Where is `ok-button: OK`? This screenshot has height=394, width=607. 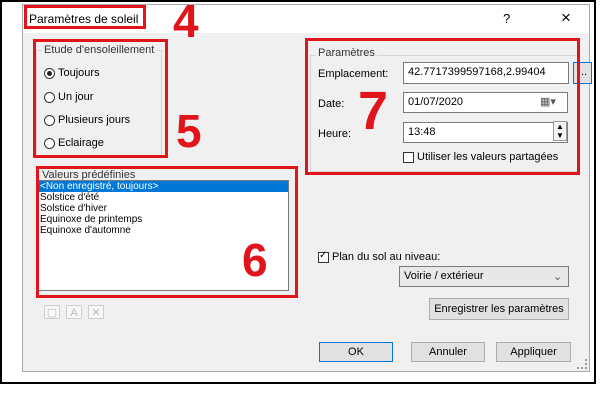 ok-button: OK is located at coordinates (356, 352).